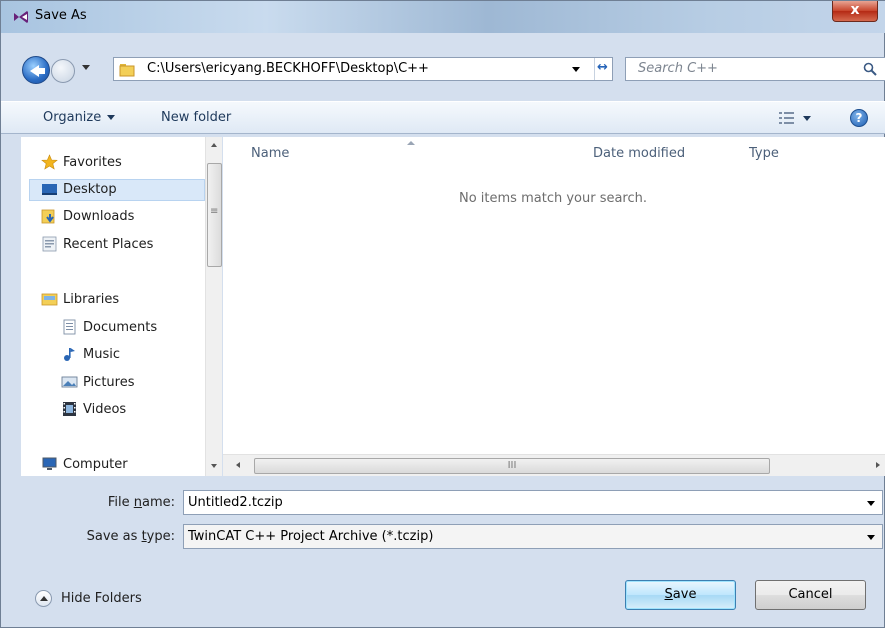  I want to click on visual-studio-icon, so click(21, 17).